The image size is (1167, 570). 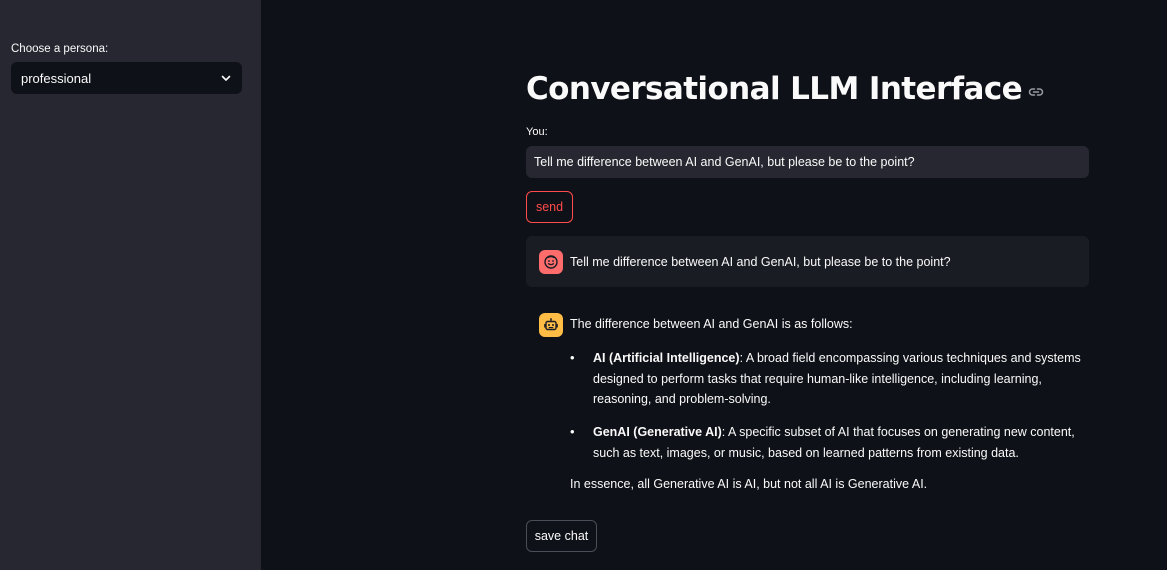 What do you see at coordinates (126, 78) in the screenshot?
I see `persona-select: professional` at bounding box center [126, 78].